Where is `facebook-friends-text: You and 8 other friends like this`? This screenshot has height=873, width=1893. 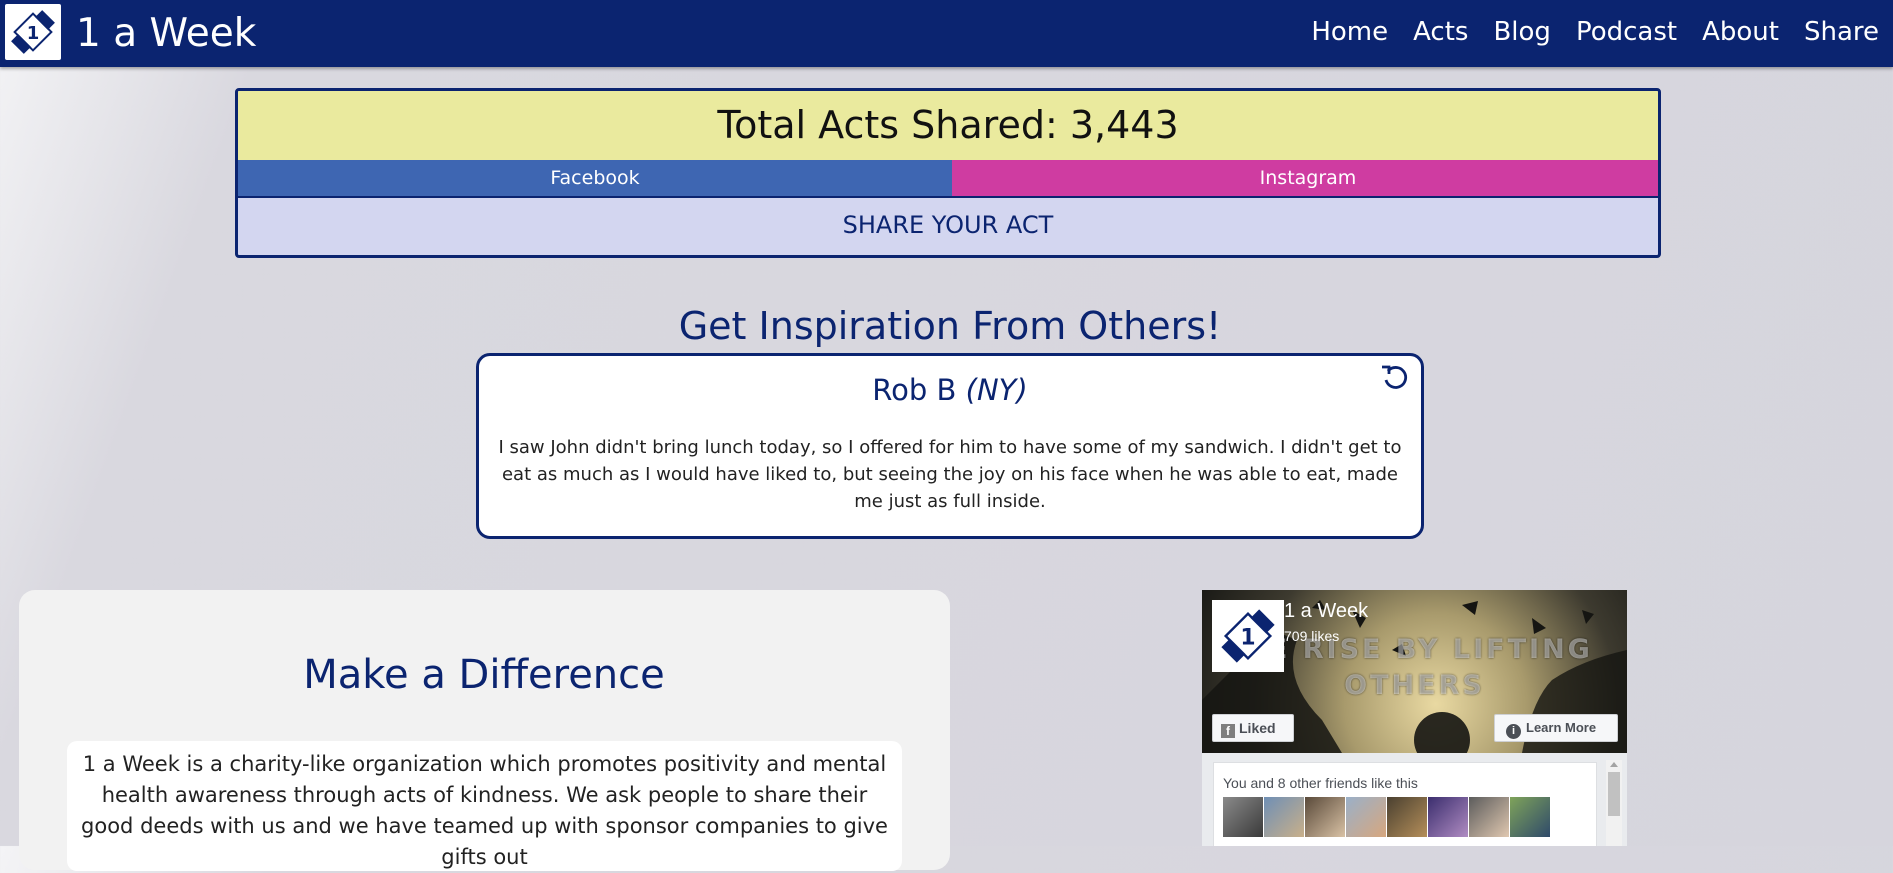 facebook-friends-text: You and 8 other friends like this is located at coordinates (1320, 783).